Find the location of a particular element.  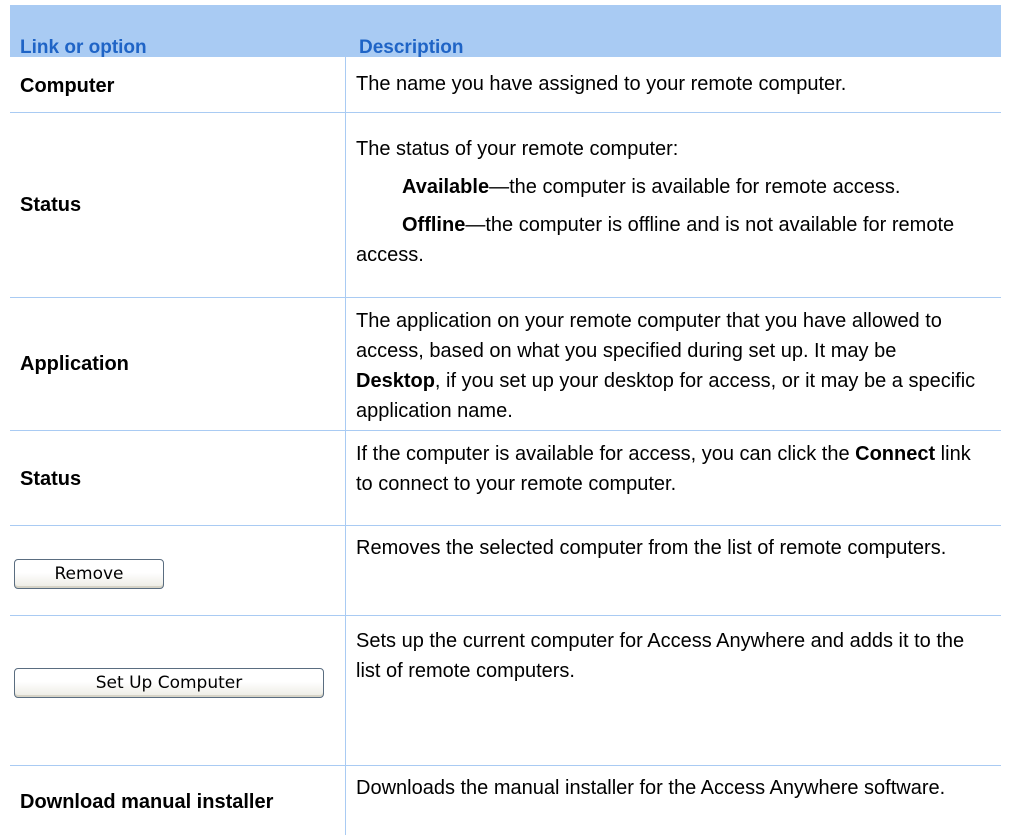

status-intro: The status of your remote computer: is located at coordinates (517, 149).